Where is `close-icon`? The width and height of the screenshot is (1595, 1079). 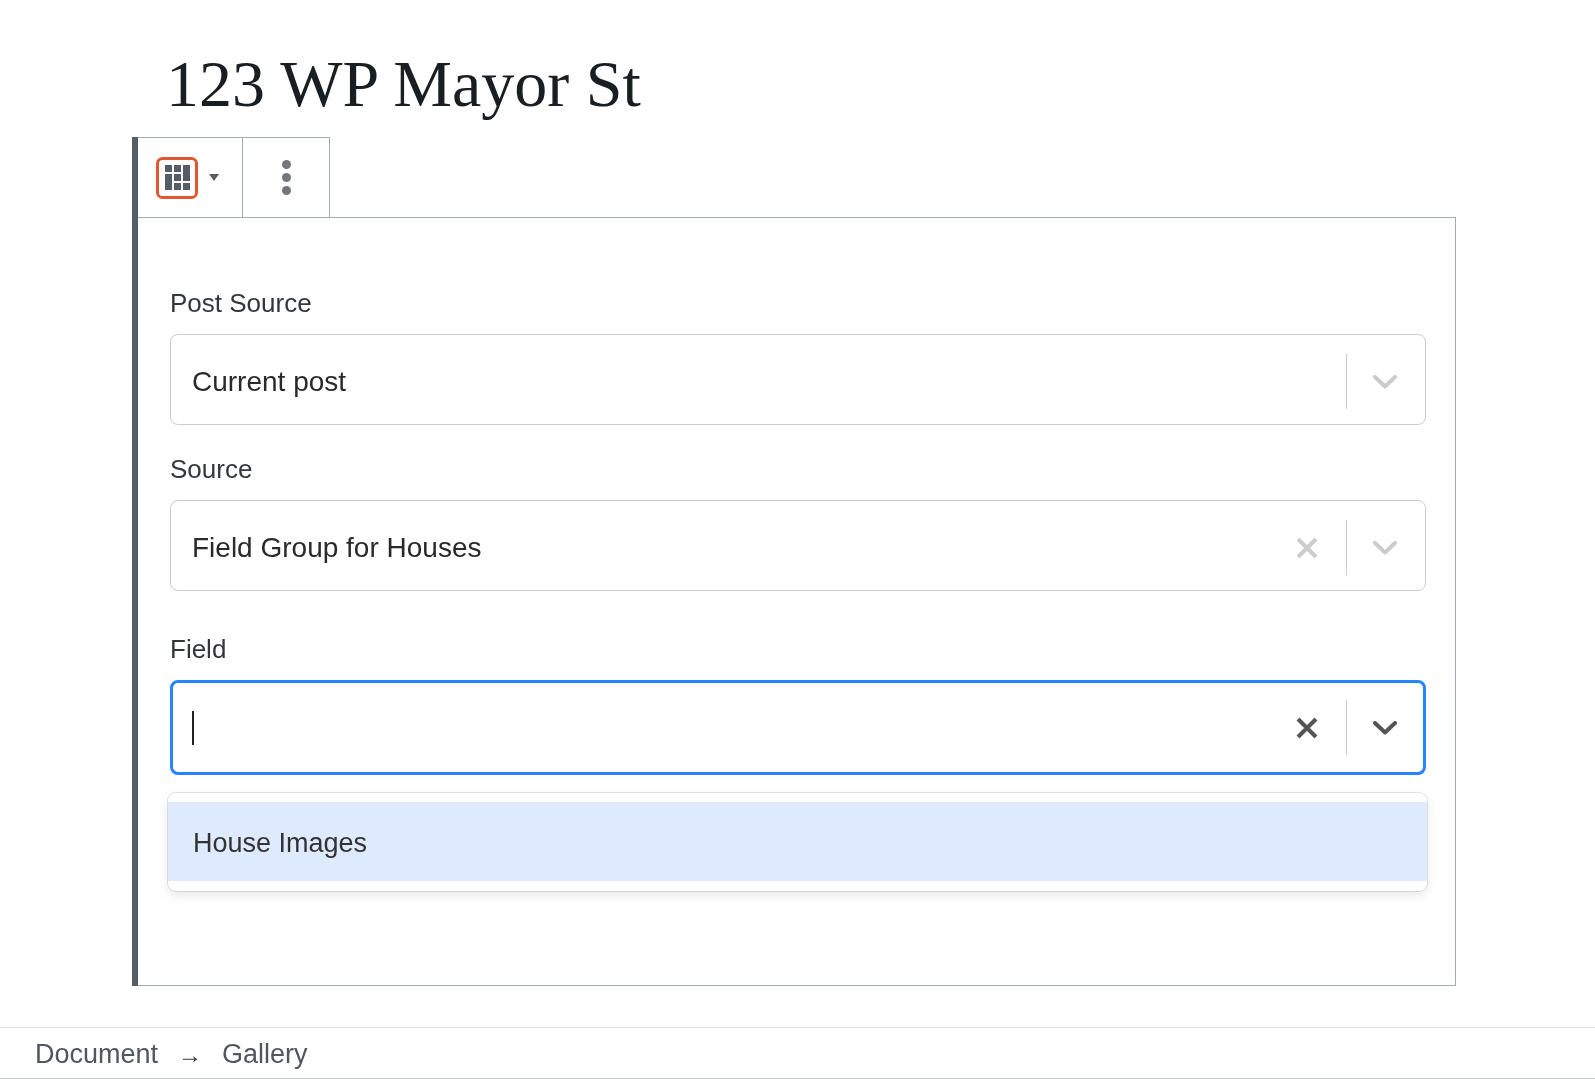 close-icon is located at coordinates (1307, 727).